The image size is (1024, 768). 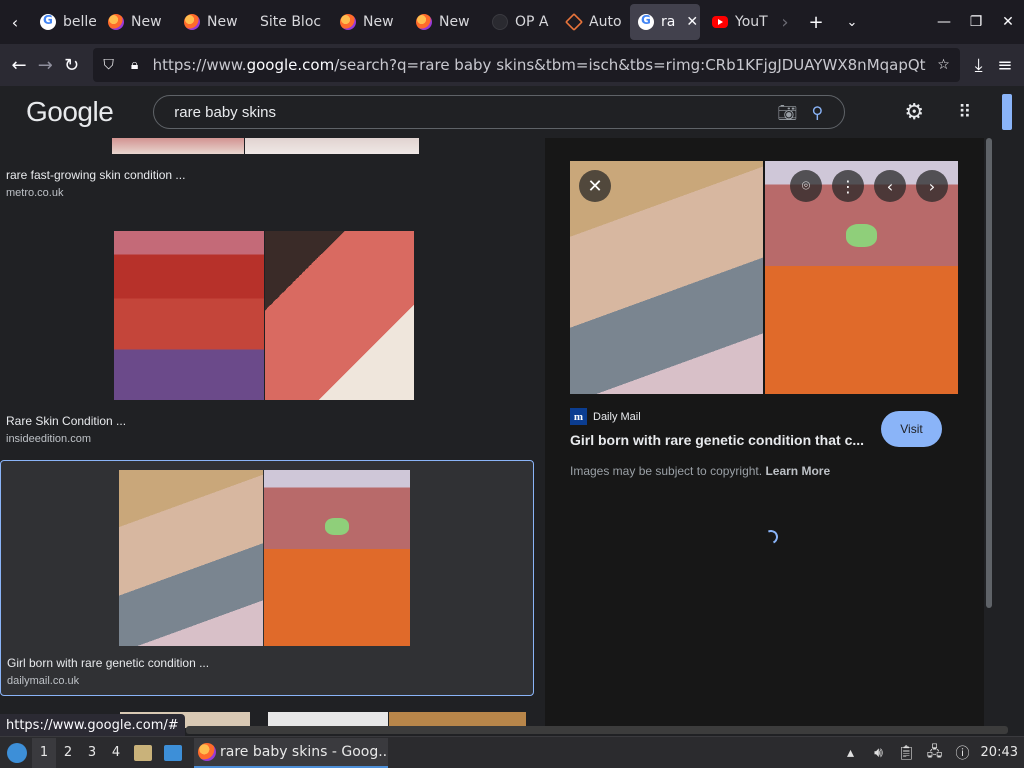 What do you see at coordinates (932, 186) in the screenshot?
I see `next-image-icon: ›` at bounding box center [932, 186].